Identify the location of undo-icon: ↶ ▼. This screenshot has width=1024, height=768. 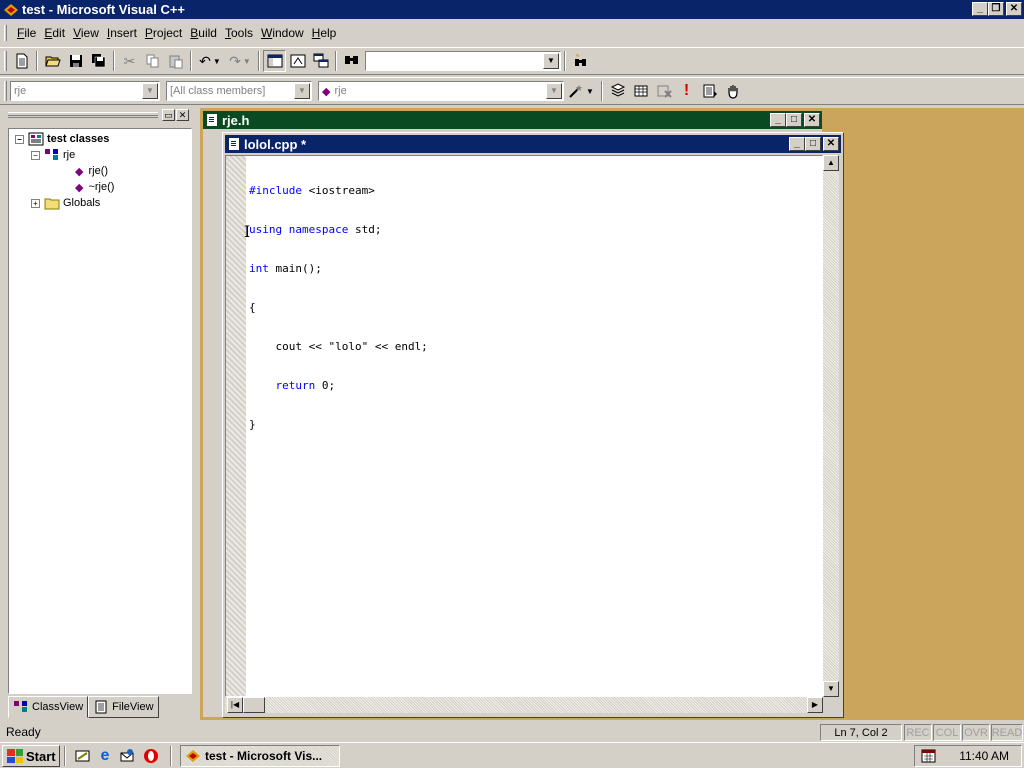
(210, 61).